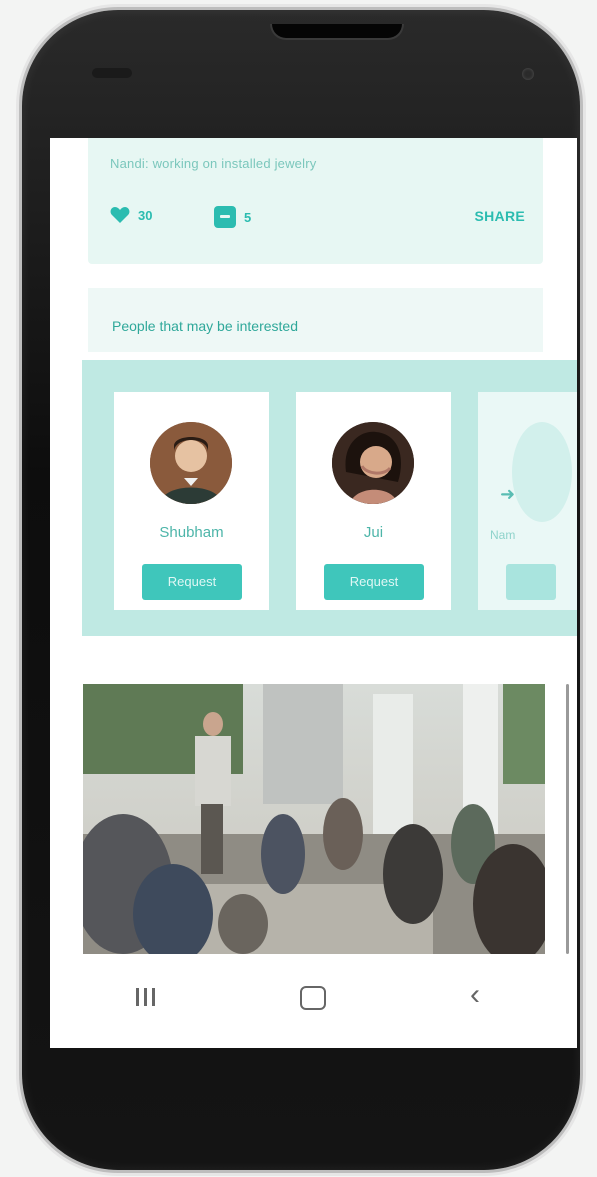 The width and height of the screenshot is (597, 1177). Describe the element at coordinates (531, 582) in the screenshot. I see `request-button` at that location.